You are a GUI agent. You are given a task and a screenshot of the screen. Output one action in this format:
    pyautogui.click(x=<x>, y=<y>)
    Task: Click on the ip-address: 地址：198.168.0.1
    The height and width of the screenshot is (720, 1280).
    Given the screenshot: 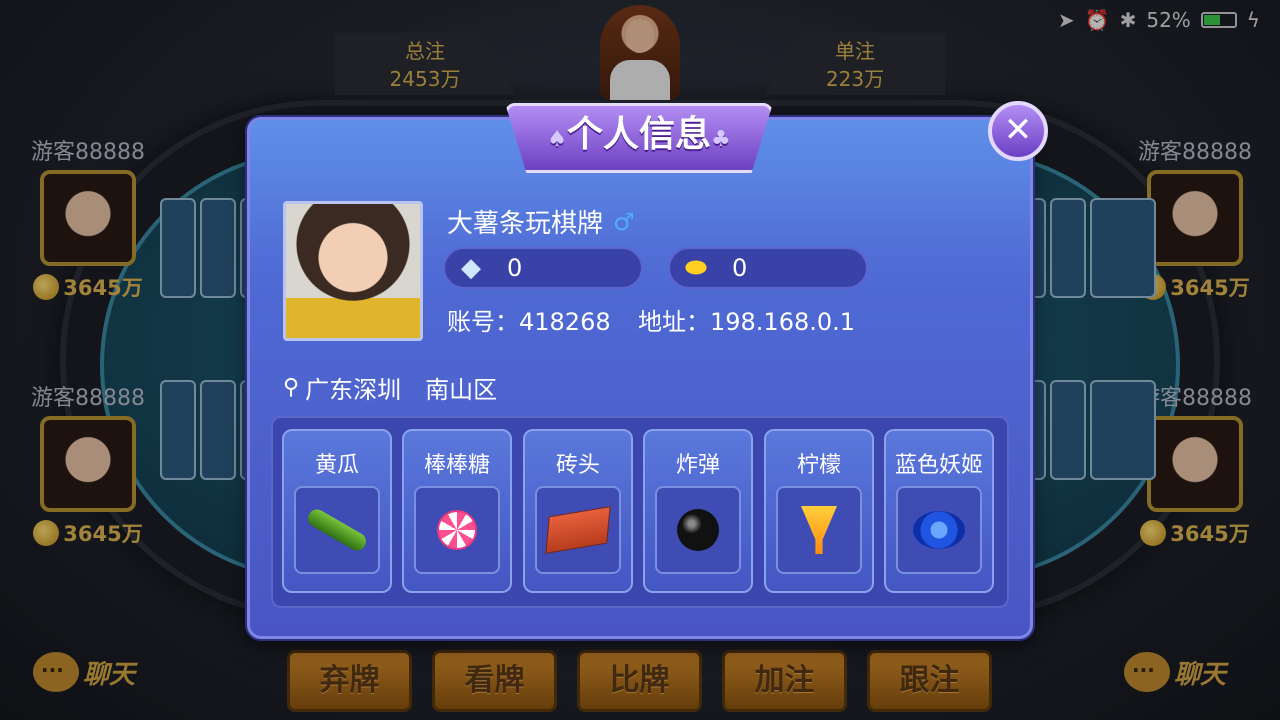 What is the action you would take?
    pyautogui.click(x=747, y=322)
    